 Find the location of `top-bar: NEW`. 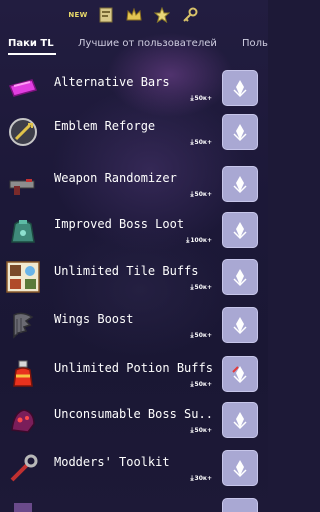

top-bar: NEW is located at coordinates (134, 15).